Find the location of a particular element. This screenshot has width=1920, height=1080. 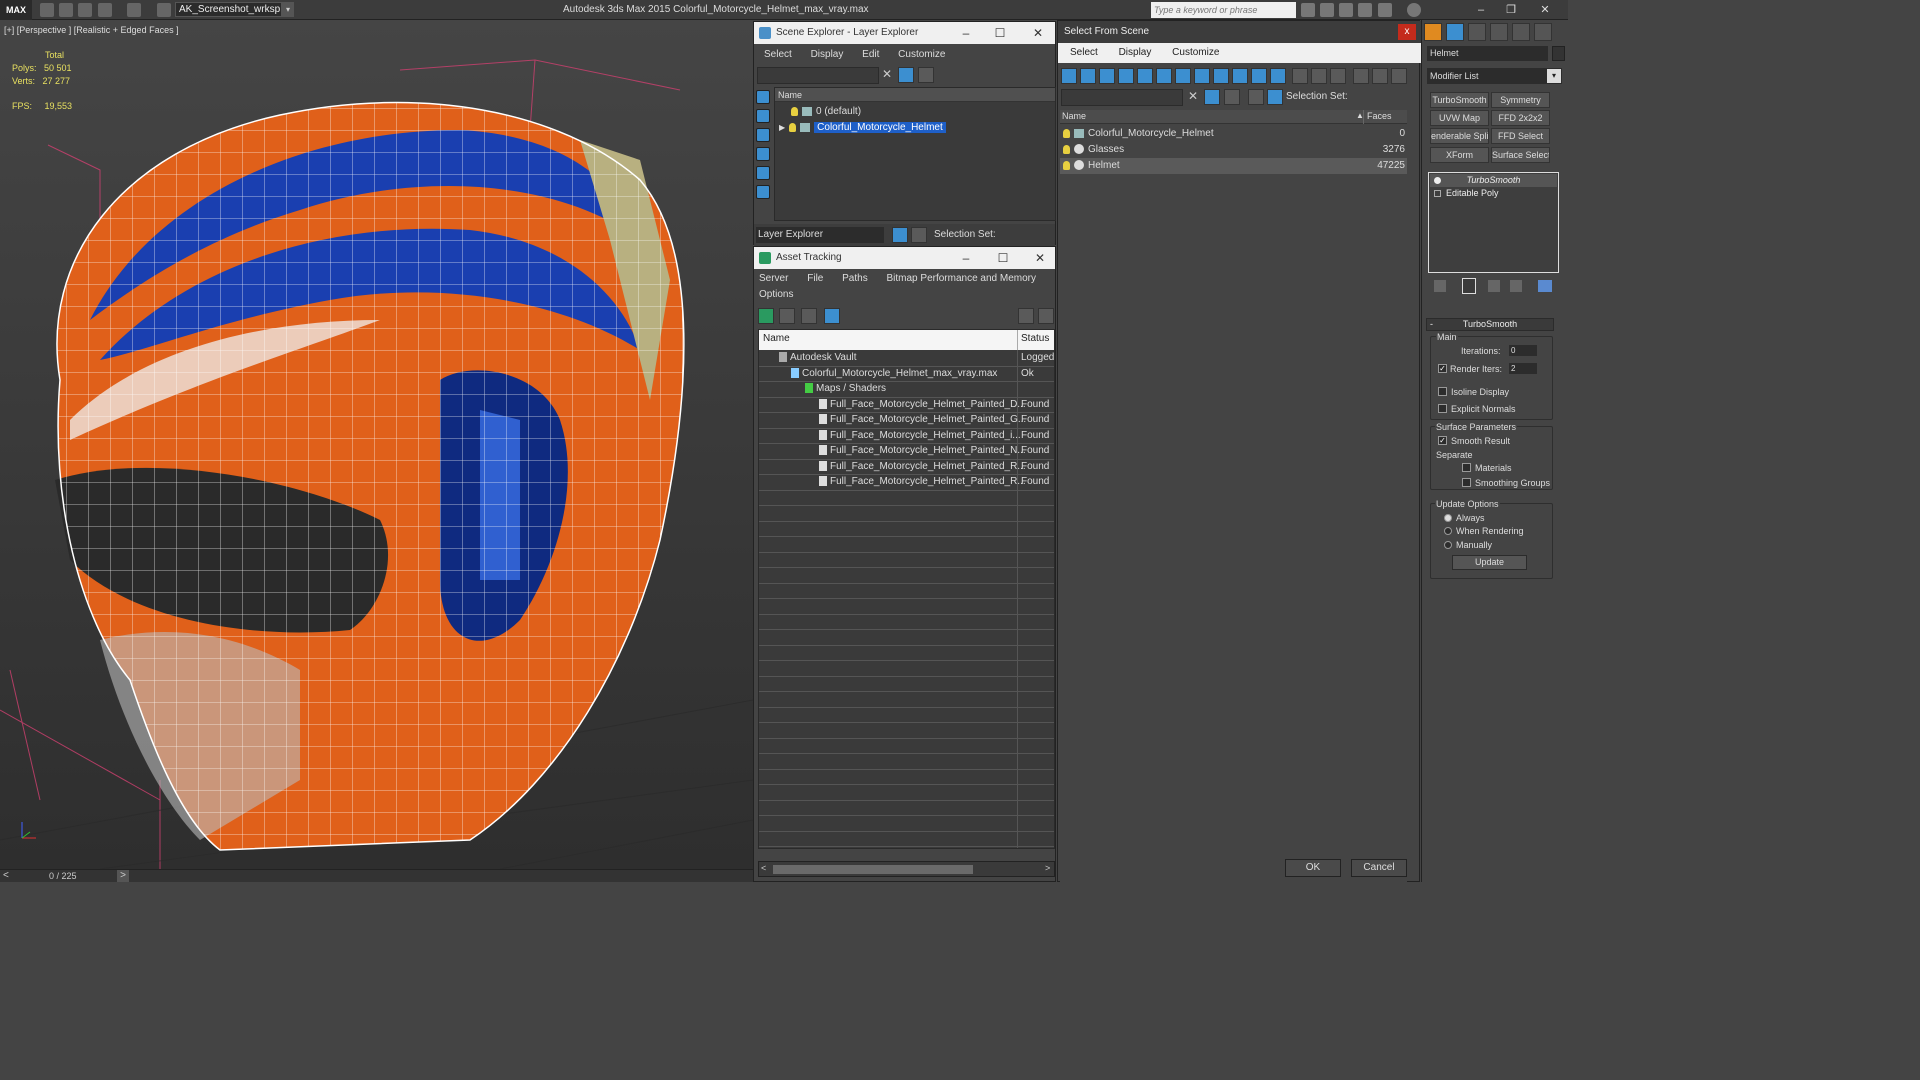

object-row: Colorful_Motorcycle_Helmet 0 is located at coordinates (1233, 134).